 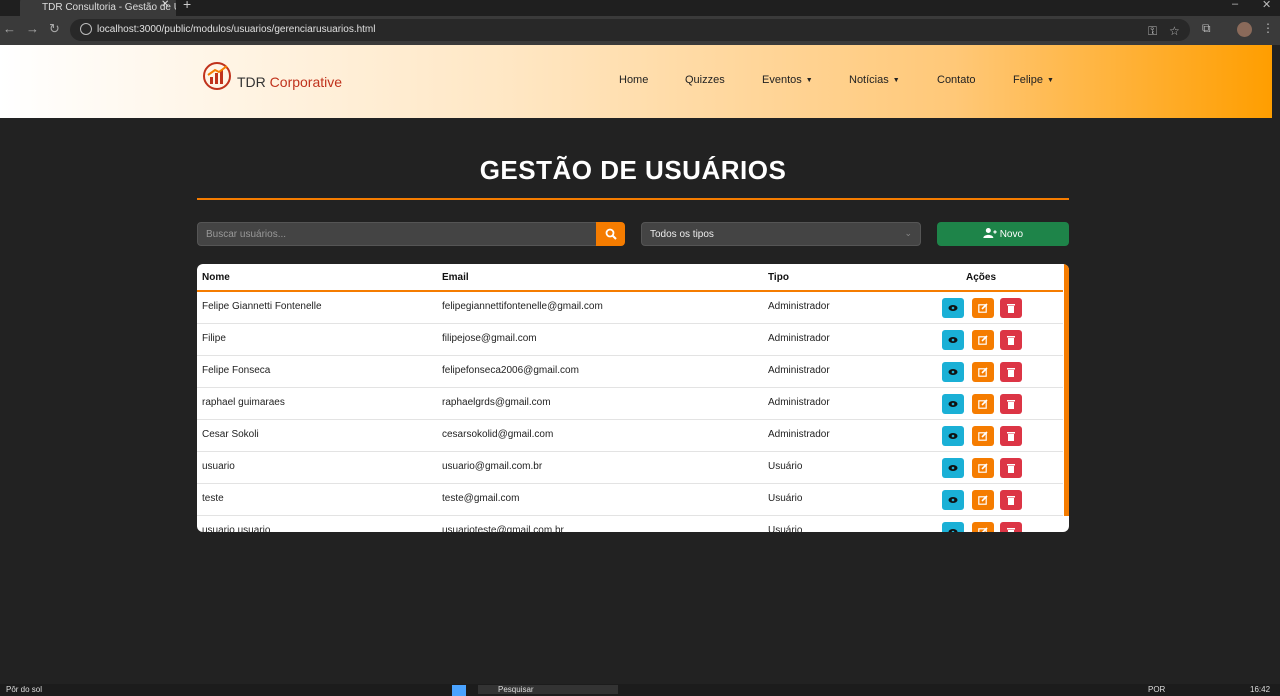 What do you see at coordinates (1206, 28) in the screenshot?
I see `extensions-icon: ⧉` at bounding box center [1206, 28].